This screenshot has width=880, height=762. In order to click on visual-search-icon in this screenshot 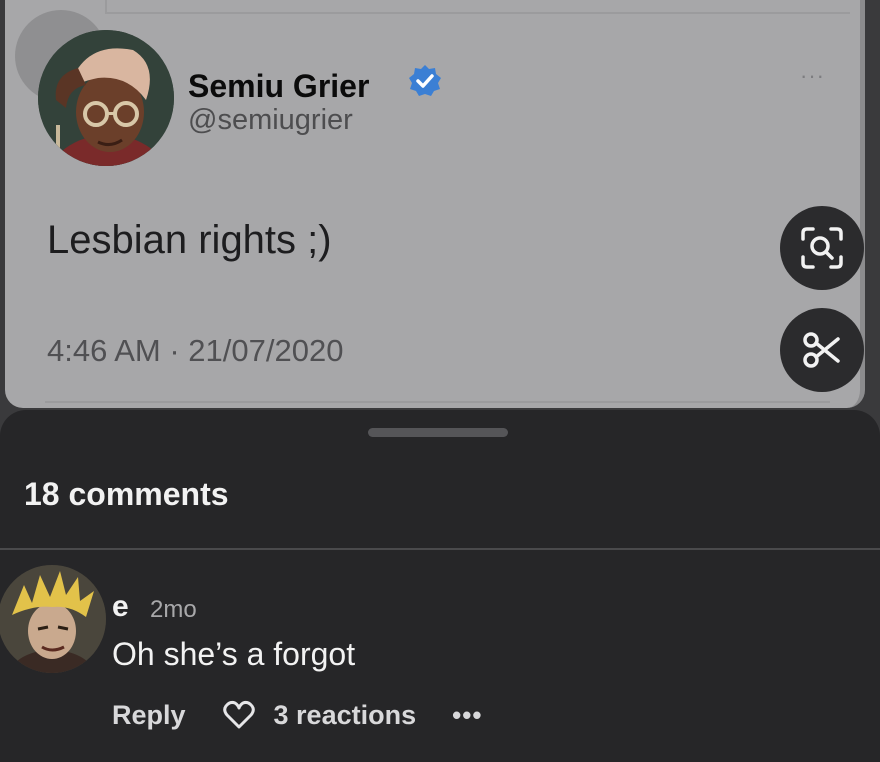, I will do `click(822, 248)`.